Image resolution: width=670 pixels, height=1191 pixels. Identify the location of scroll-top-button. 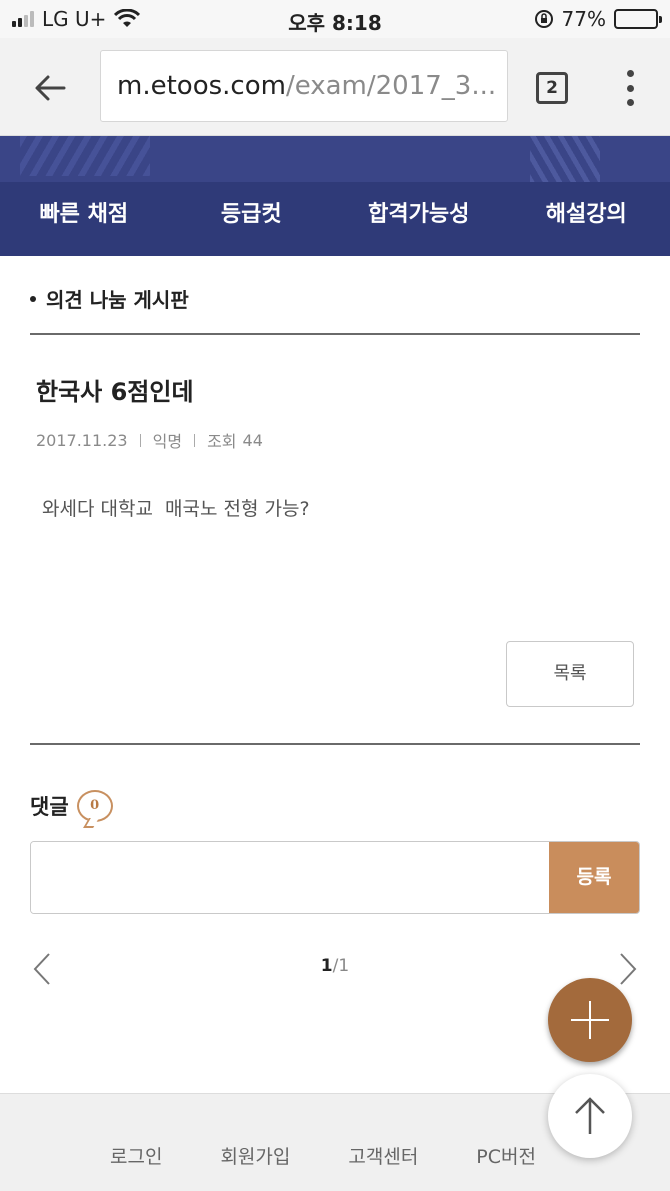
(590, 1116).